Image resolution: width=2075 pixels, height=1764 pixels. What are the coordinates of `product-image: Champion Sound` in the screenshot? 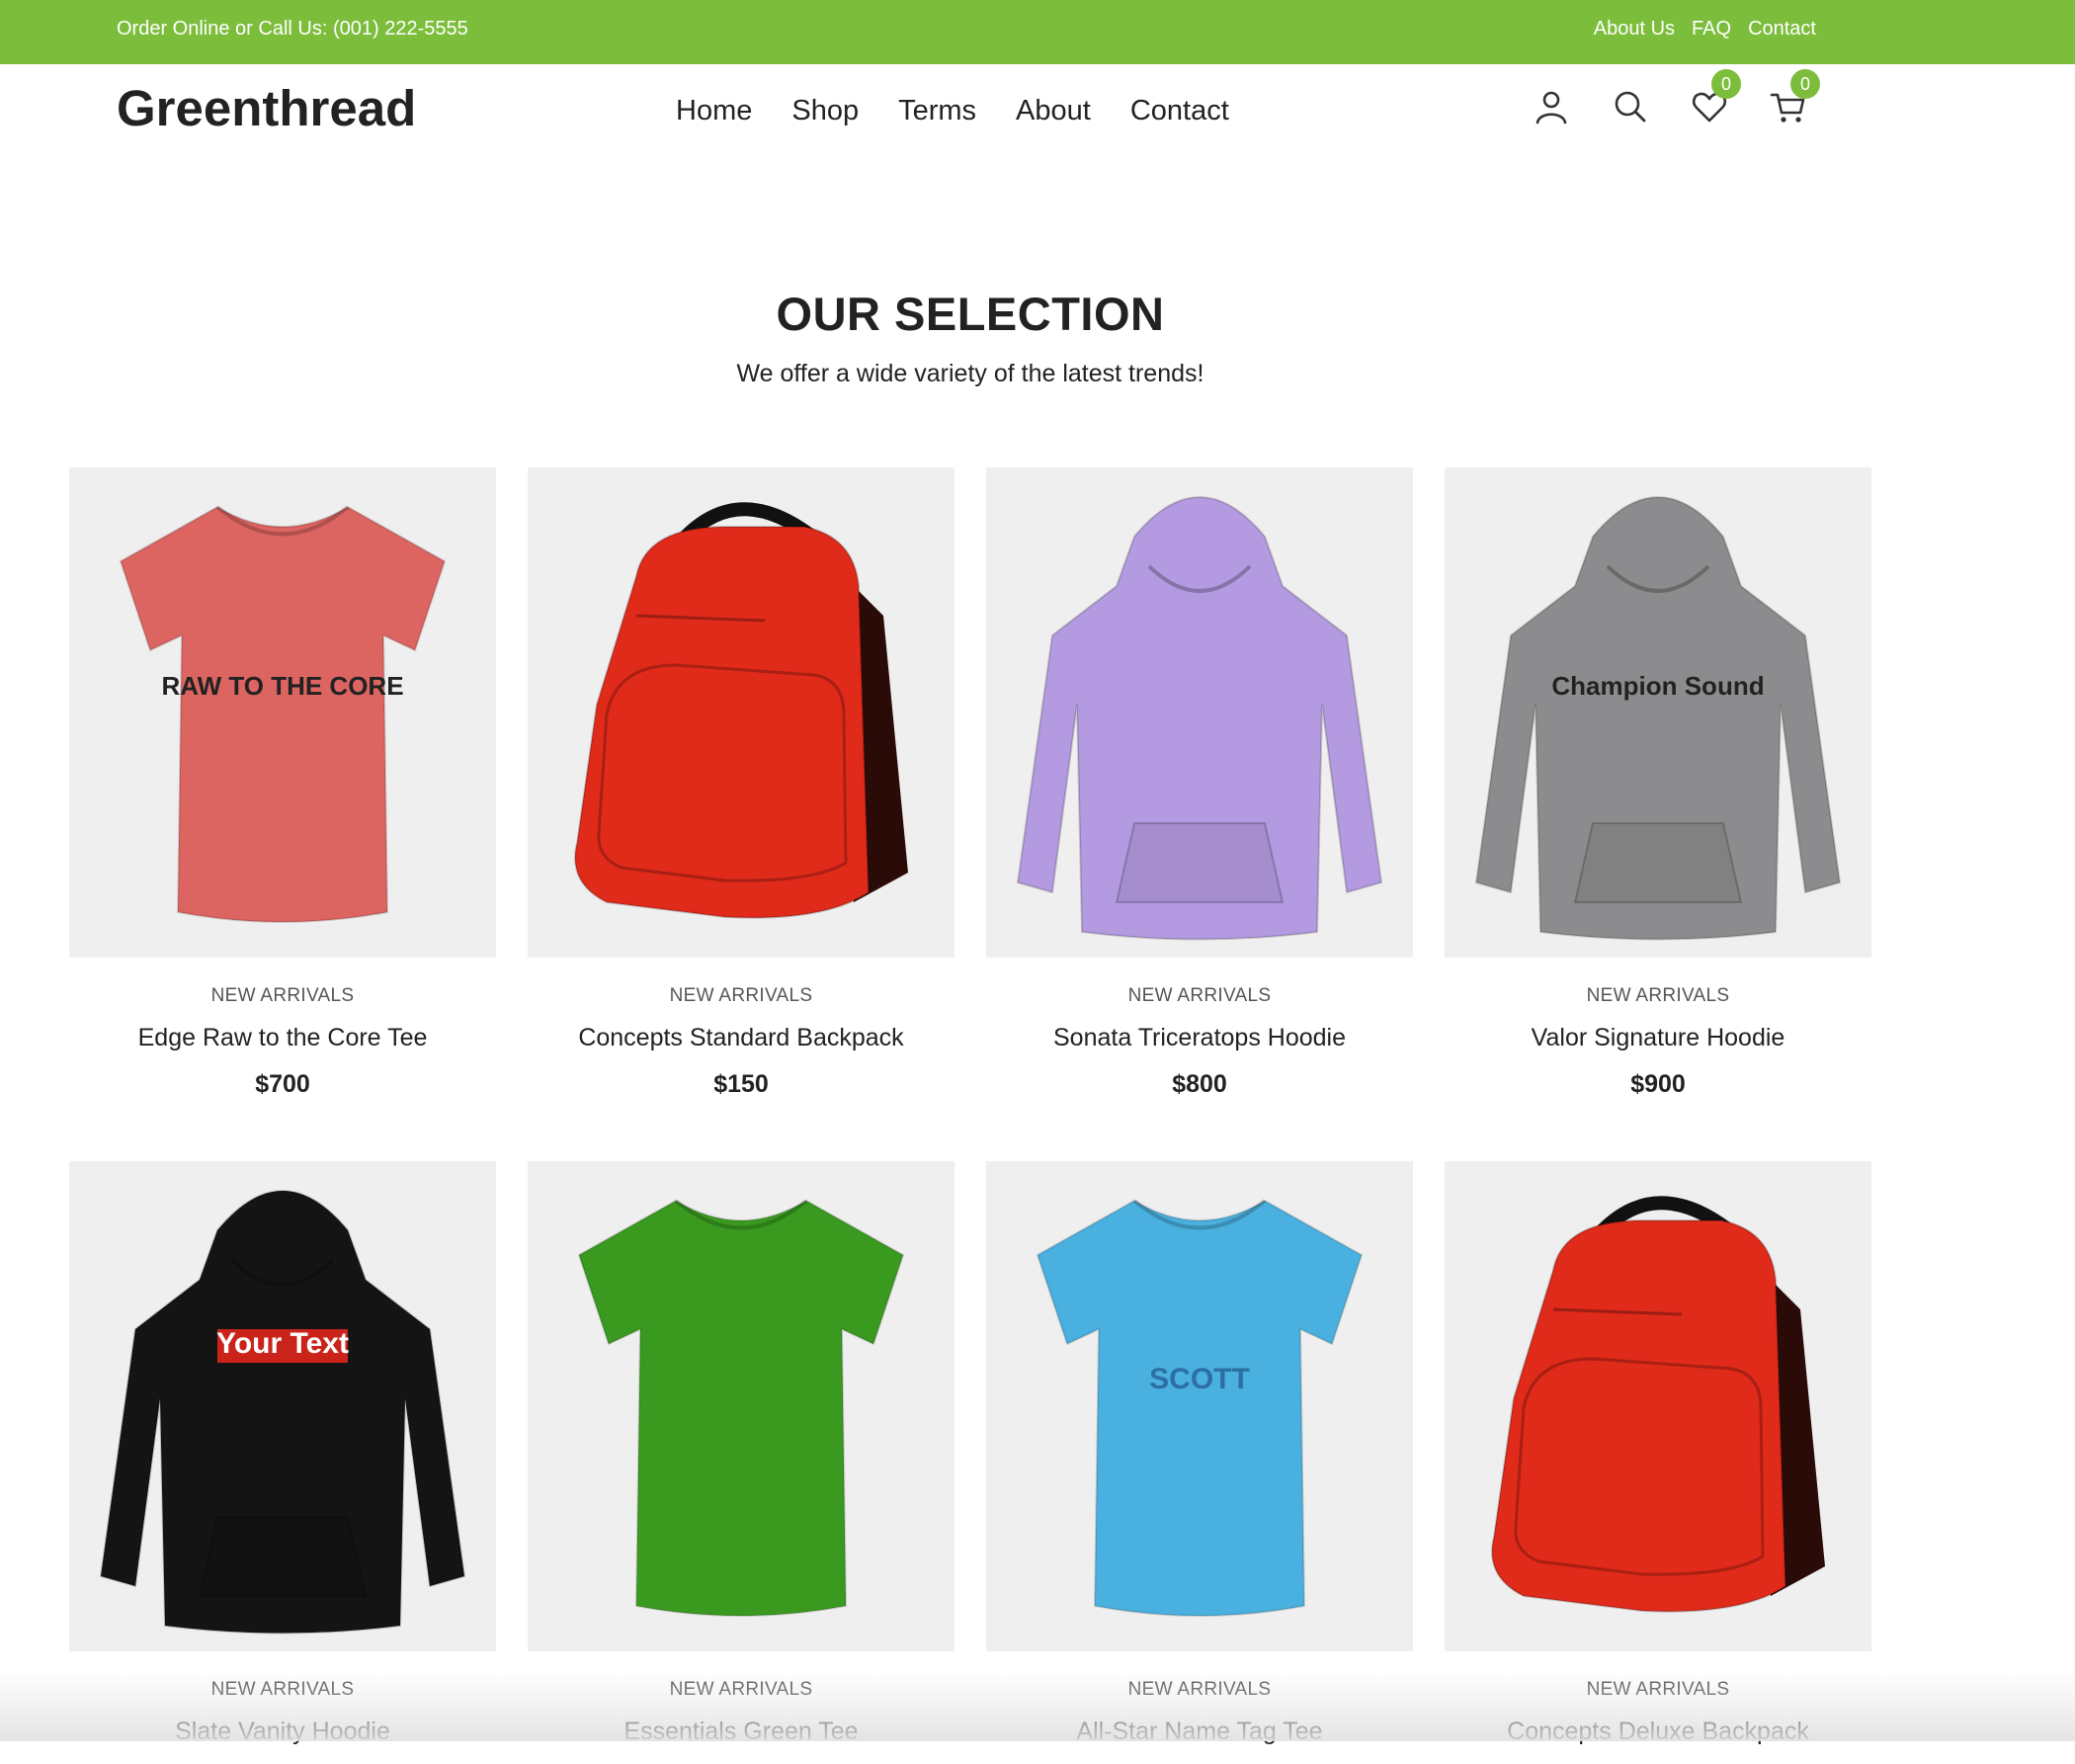 It's located at (1658, 712).